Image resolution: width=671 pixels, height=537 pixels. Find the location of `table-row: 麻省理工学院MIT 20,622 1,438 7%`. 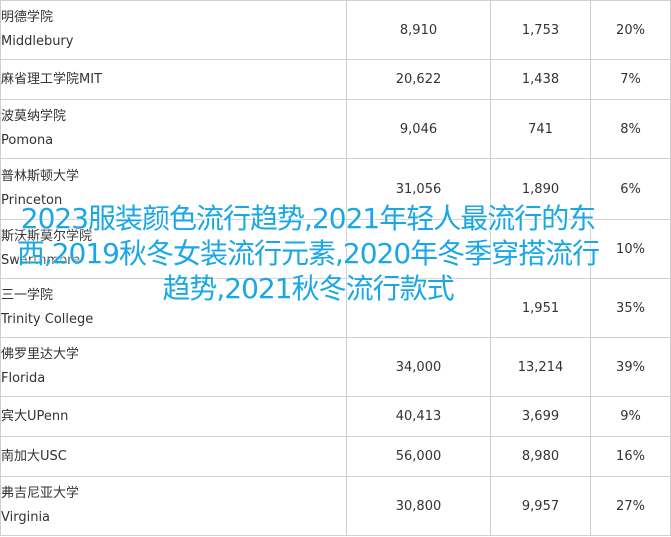

table-row: 麻省理工学院MIT 20,622 1,438 7% is located at coordinates (335, 79).